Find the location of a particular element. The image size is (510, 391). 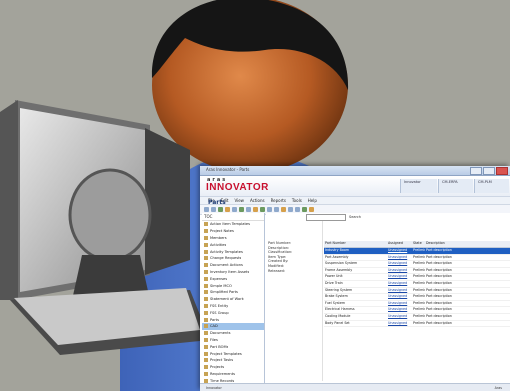

sidebar-item: Expenses is located at coordinates (233, 278).